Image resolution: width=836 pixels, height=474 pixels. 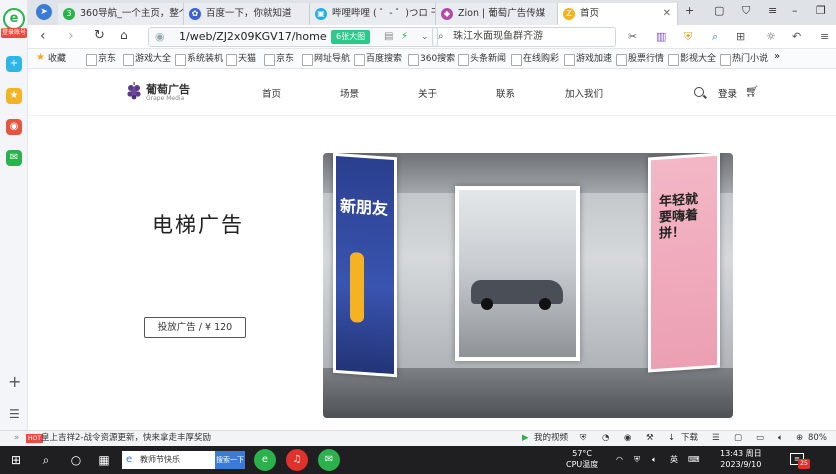 I want to click on undo-icon: ↶, so click(x=796, y=36).